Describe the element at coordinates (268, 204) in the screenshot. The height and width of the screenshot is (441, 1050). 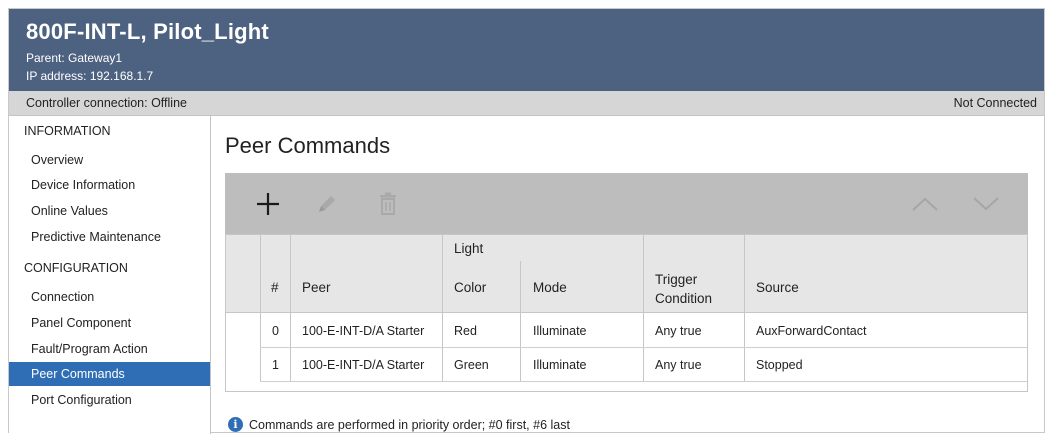
I see `add-icon` at that location.